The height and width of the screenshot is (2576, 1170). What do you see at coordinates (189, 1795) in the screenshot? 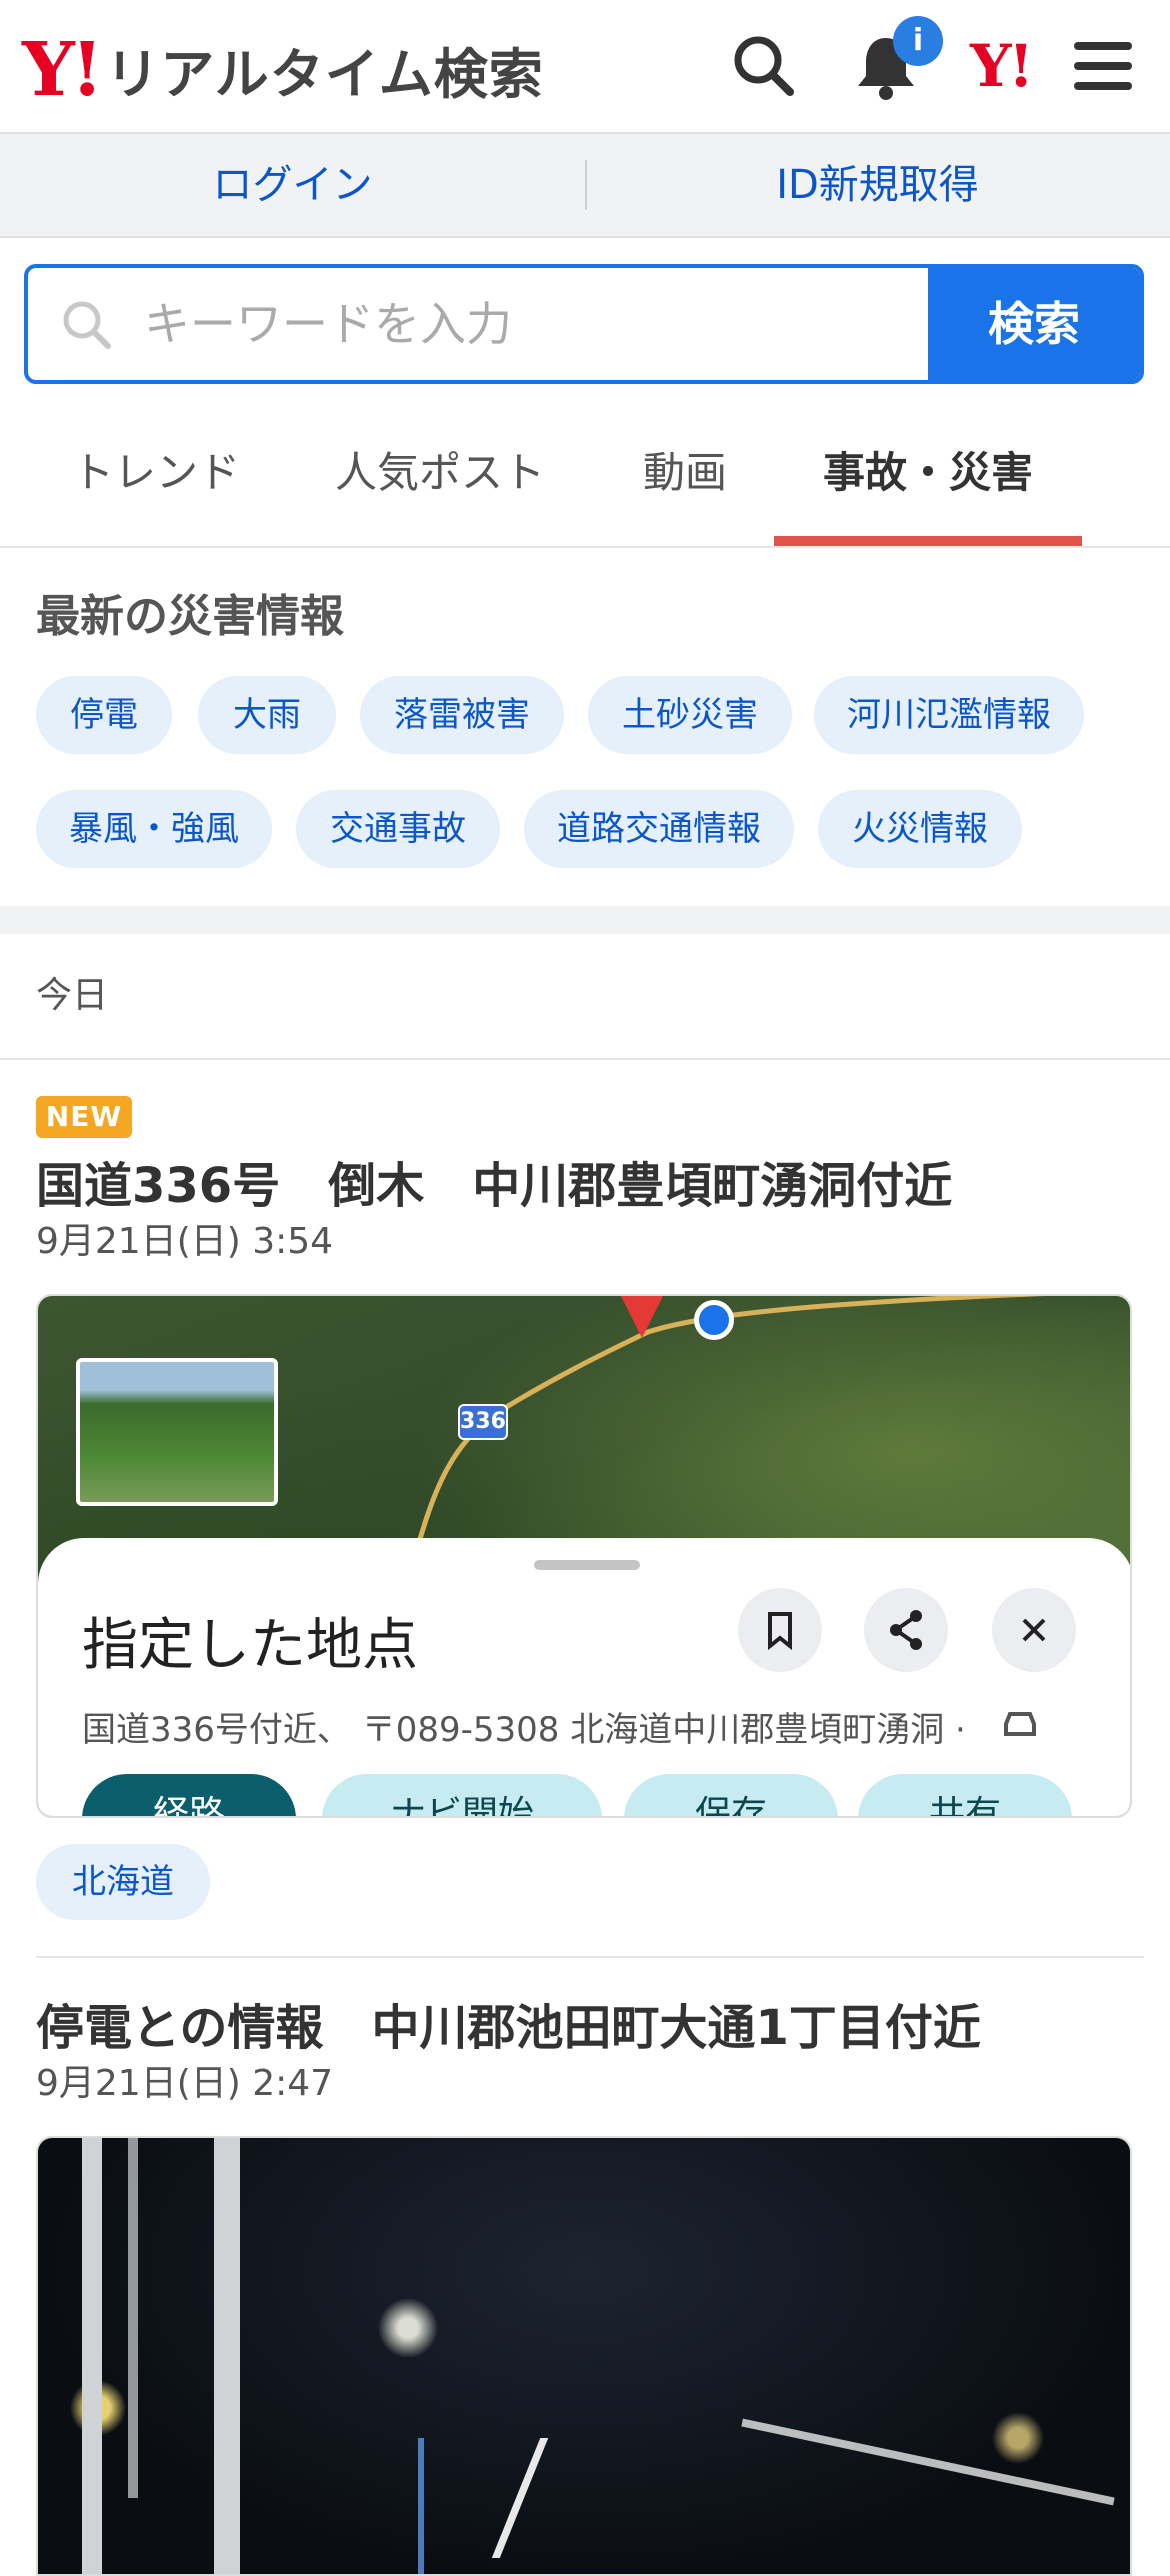
I see `directions-button: 経路` at bounding box center [189, 1795].